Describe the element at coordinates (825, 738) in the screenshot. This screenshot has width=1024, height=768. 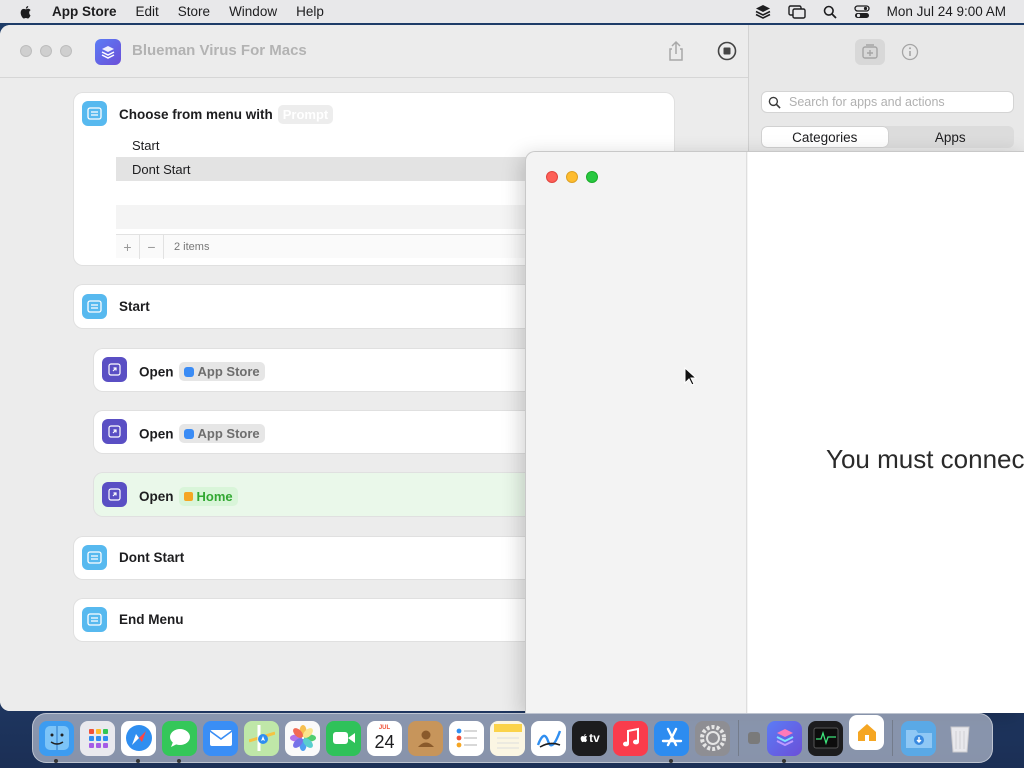
I see `dock-activity-monitor` at that location.